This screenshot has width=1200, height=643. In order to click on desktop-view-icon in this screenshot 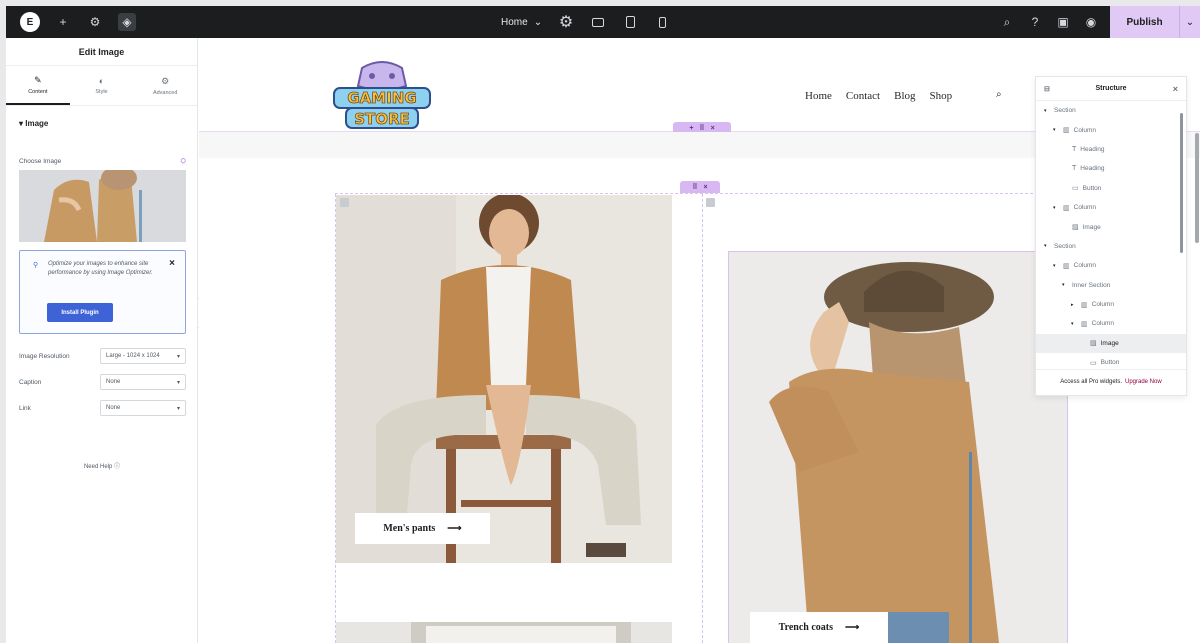, I will do `click(598, 22)`.